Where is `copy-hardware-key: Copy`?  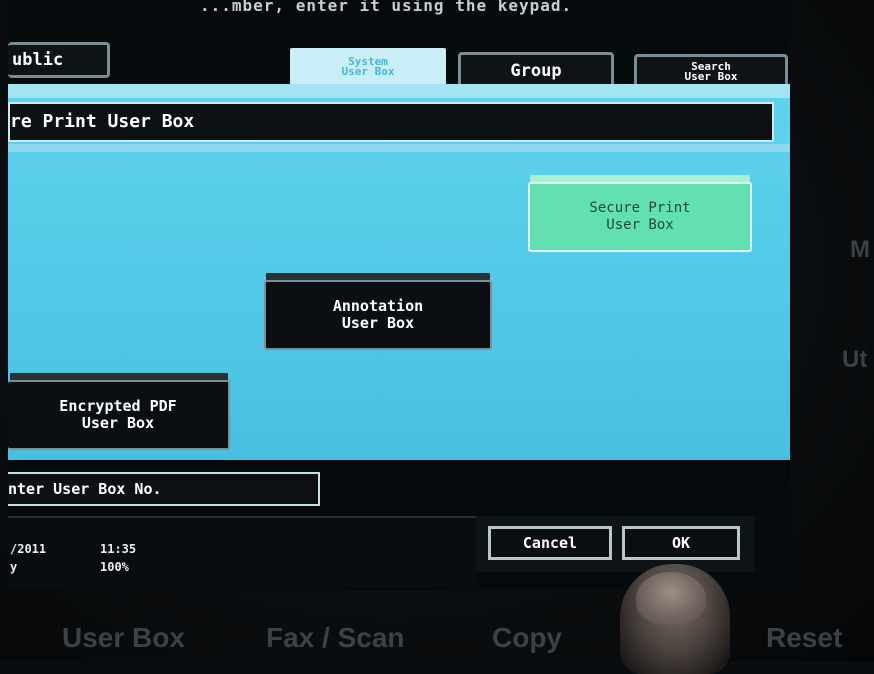 copy-hardware-key: Copy is located at coordinates (527, 638).